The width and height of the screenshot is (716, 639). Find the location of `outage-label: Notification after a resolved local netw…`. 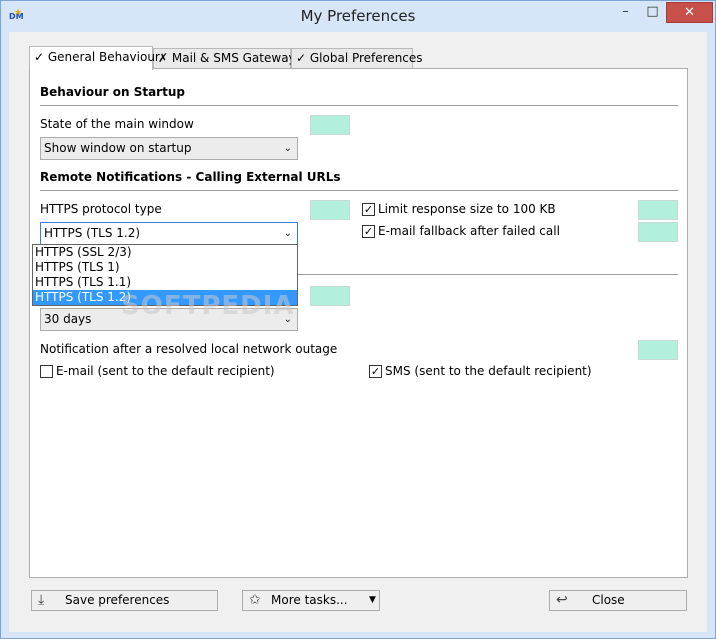

outage-label: Notification after a resolved local netw… is located at coordinates (189, 349).